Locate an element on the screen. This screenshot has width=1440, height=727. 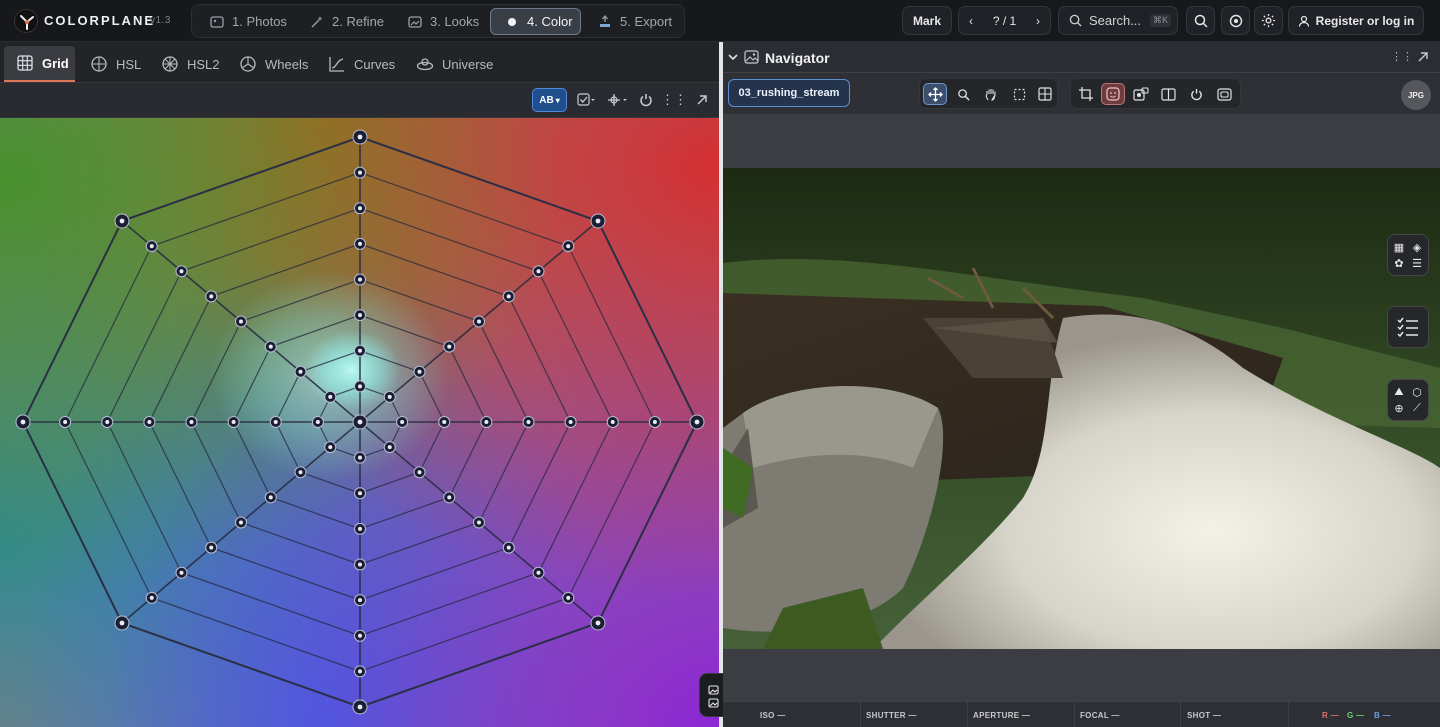
step-color: 4. Color is located at coordinates (535, 21).